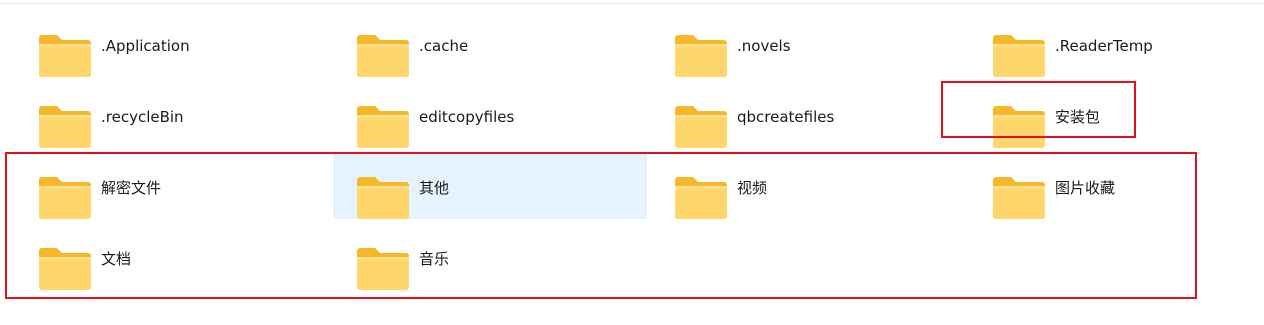 Image resolution: width=1264 pixels, height=325 pixels. I want to click on folder-item-music: 音乐, so click(490, 261).